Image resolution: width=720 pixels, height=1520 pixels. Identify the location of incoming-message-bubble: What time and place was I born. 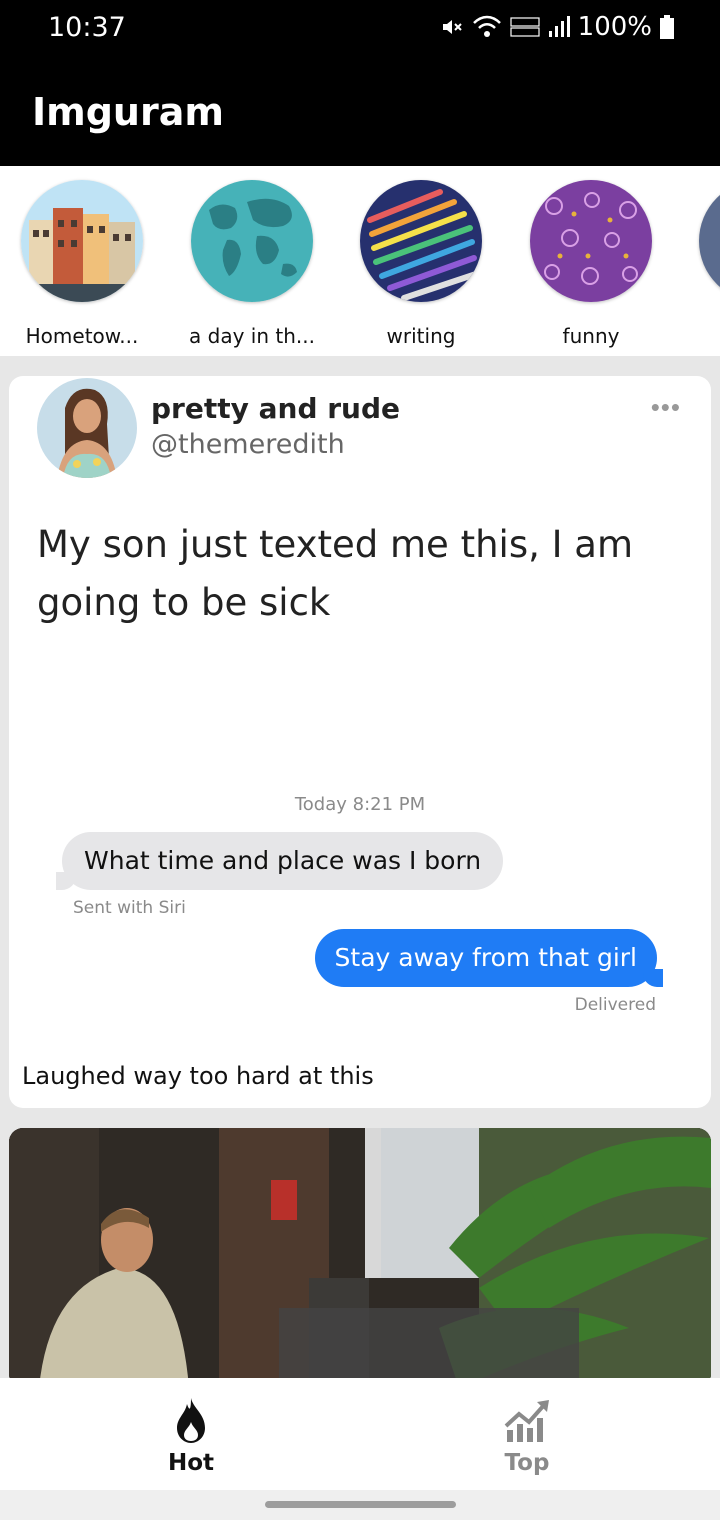
(279, 861).